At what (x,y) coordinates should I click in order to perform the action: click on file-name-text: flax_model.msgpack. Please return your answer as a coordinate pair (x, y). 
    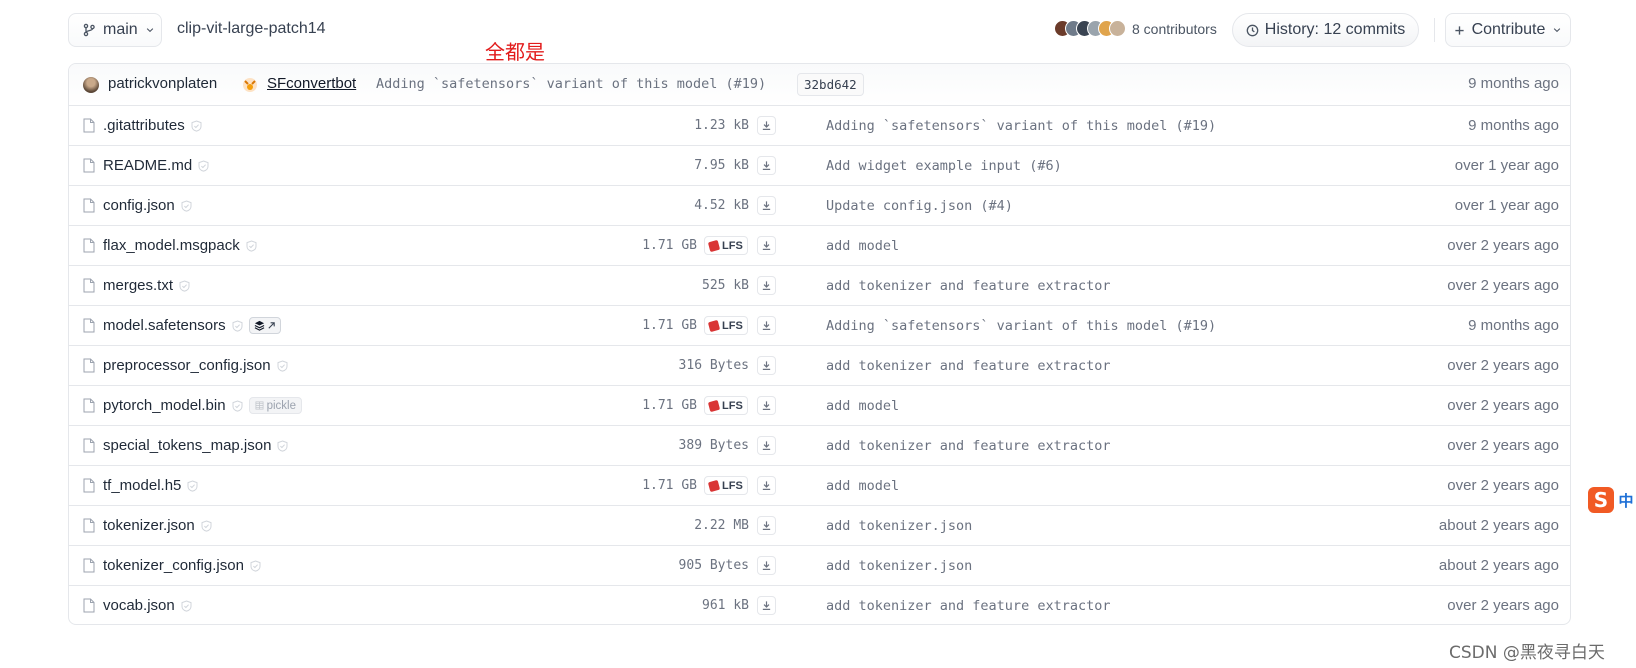
    Looking at the image, I should click on (171, 245).